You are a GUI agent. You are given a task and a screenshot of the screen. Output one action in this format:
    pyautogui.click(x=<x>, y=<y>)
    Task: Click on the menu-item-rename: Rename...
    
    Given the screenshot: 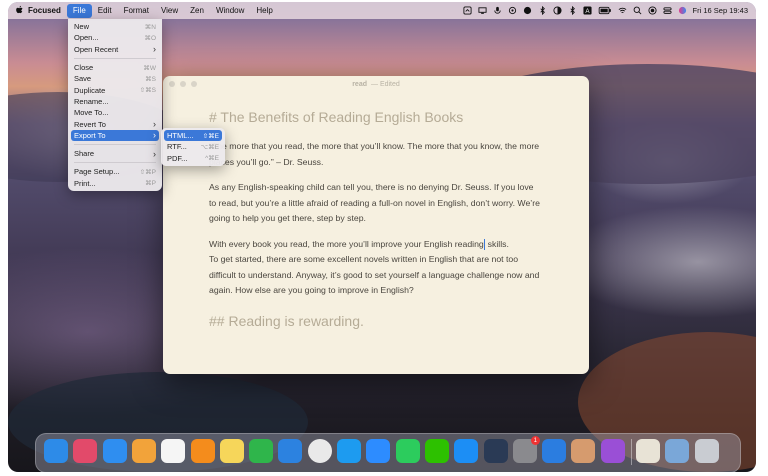 What is the action you would take?
    pyautogui.click(x=115, y=101)
    